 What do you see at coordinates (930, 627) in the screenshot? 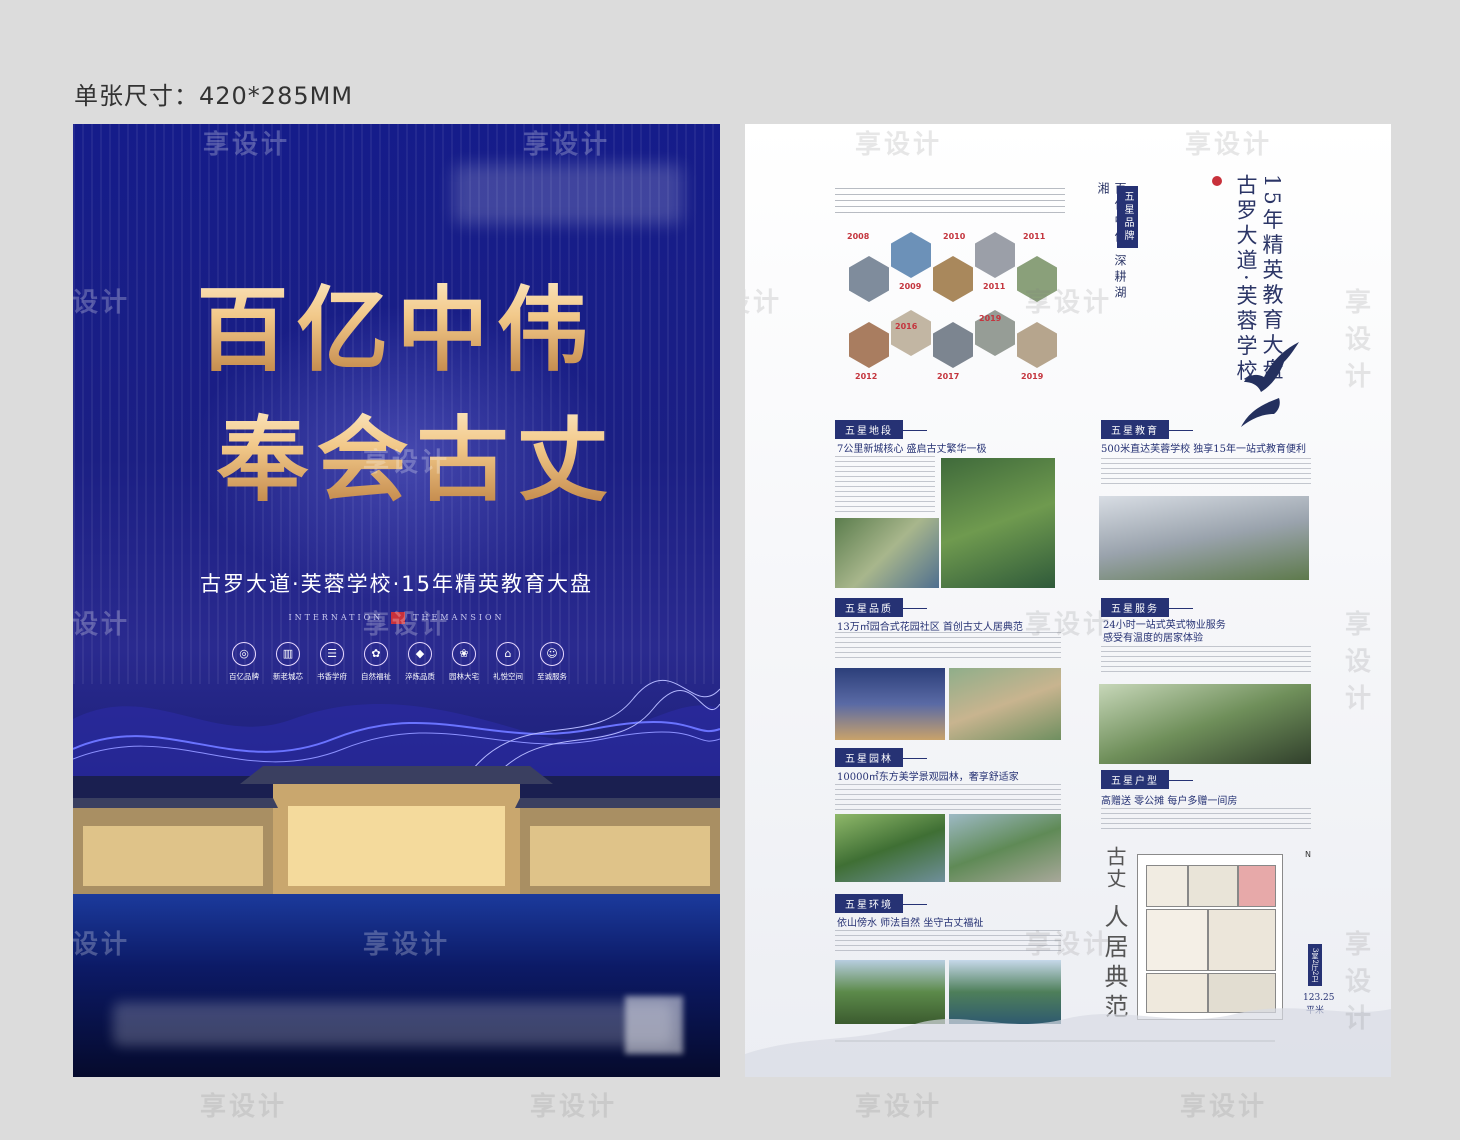
I see `quality-title: 13万㎡园合式花园社区 首创古丈人居典范` at bounding box center [930, 627].